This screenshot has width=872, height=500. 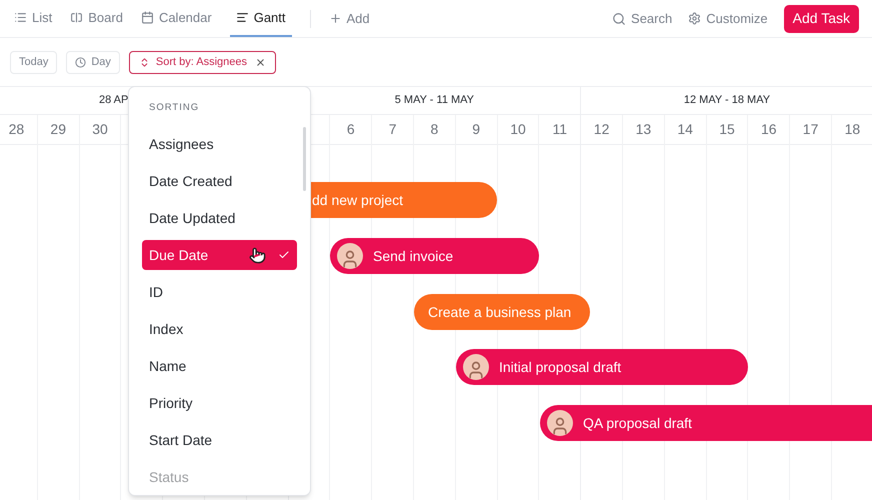 I want to click on day-header-cell: 30, so click(x=100, y=130).